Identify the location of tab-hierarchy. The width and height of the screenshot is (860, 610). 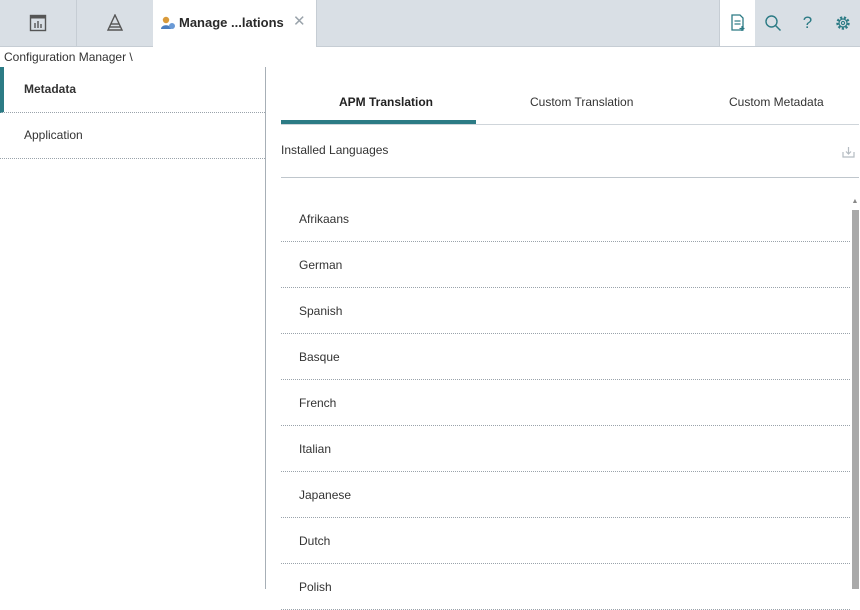
(115, 23).